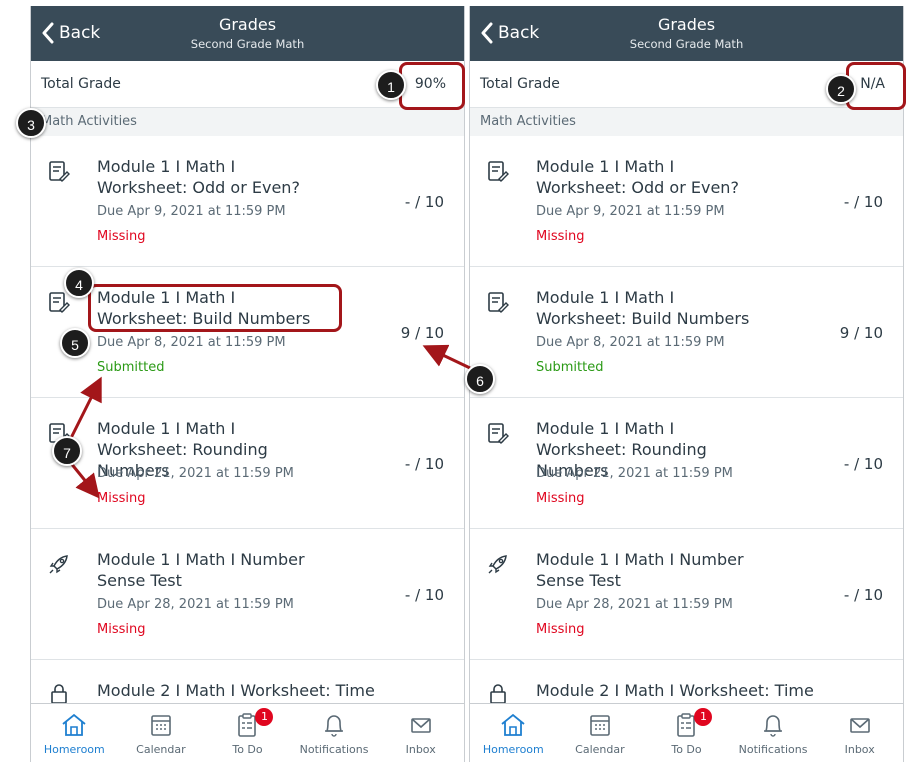 The width and height of the screenshot is (908, 765). Describe the element at coordinates (391, 85) in the screenshot. I see `callout-marker: 1` at that location.